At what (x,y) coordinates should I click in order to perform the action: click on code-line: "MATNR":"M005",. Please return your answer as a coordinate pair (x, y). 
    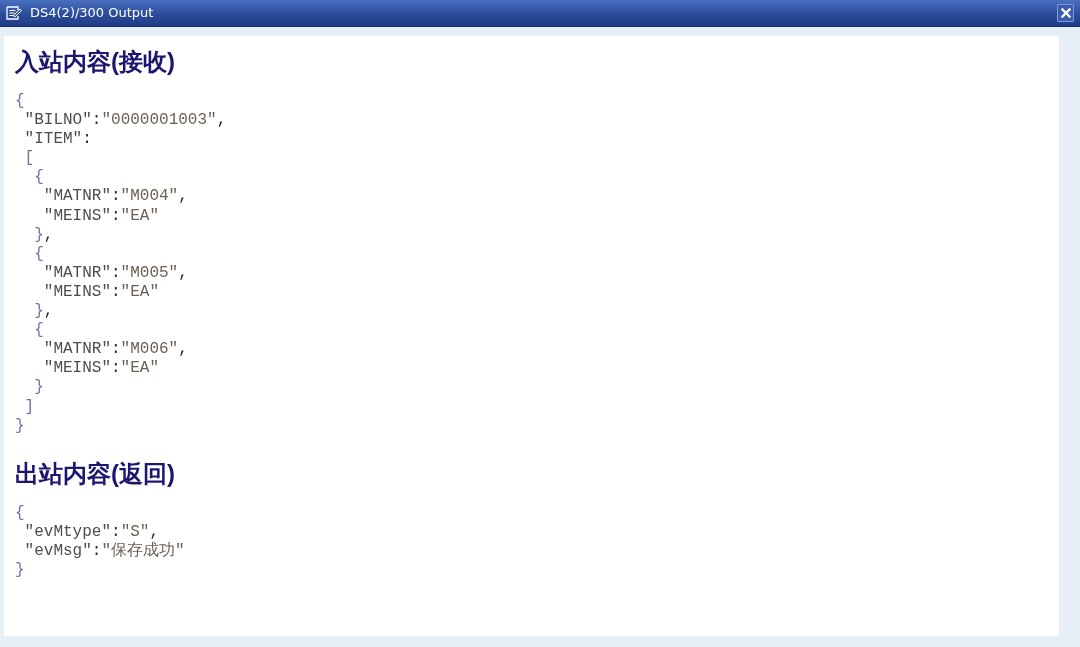
    Looking at the image, I should click on (115, 273).